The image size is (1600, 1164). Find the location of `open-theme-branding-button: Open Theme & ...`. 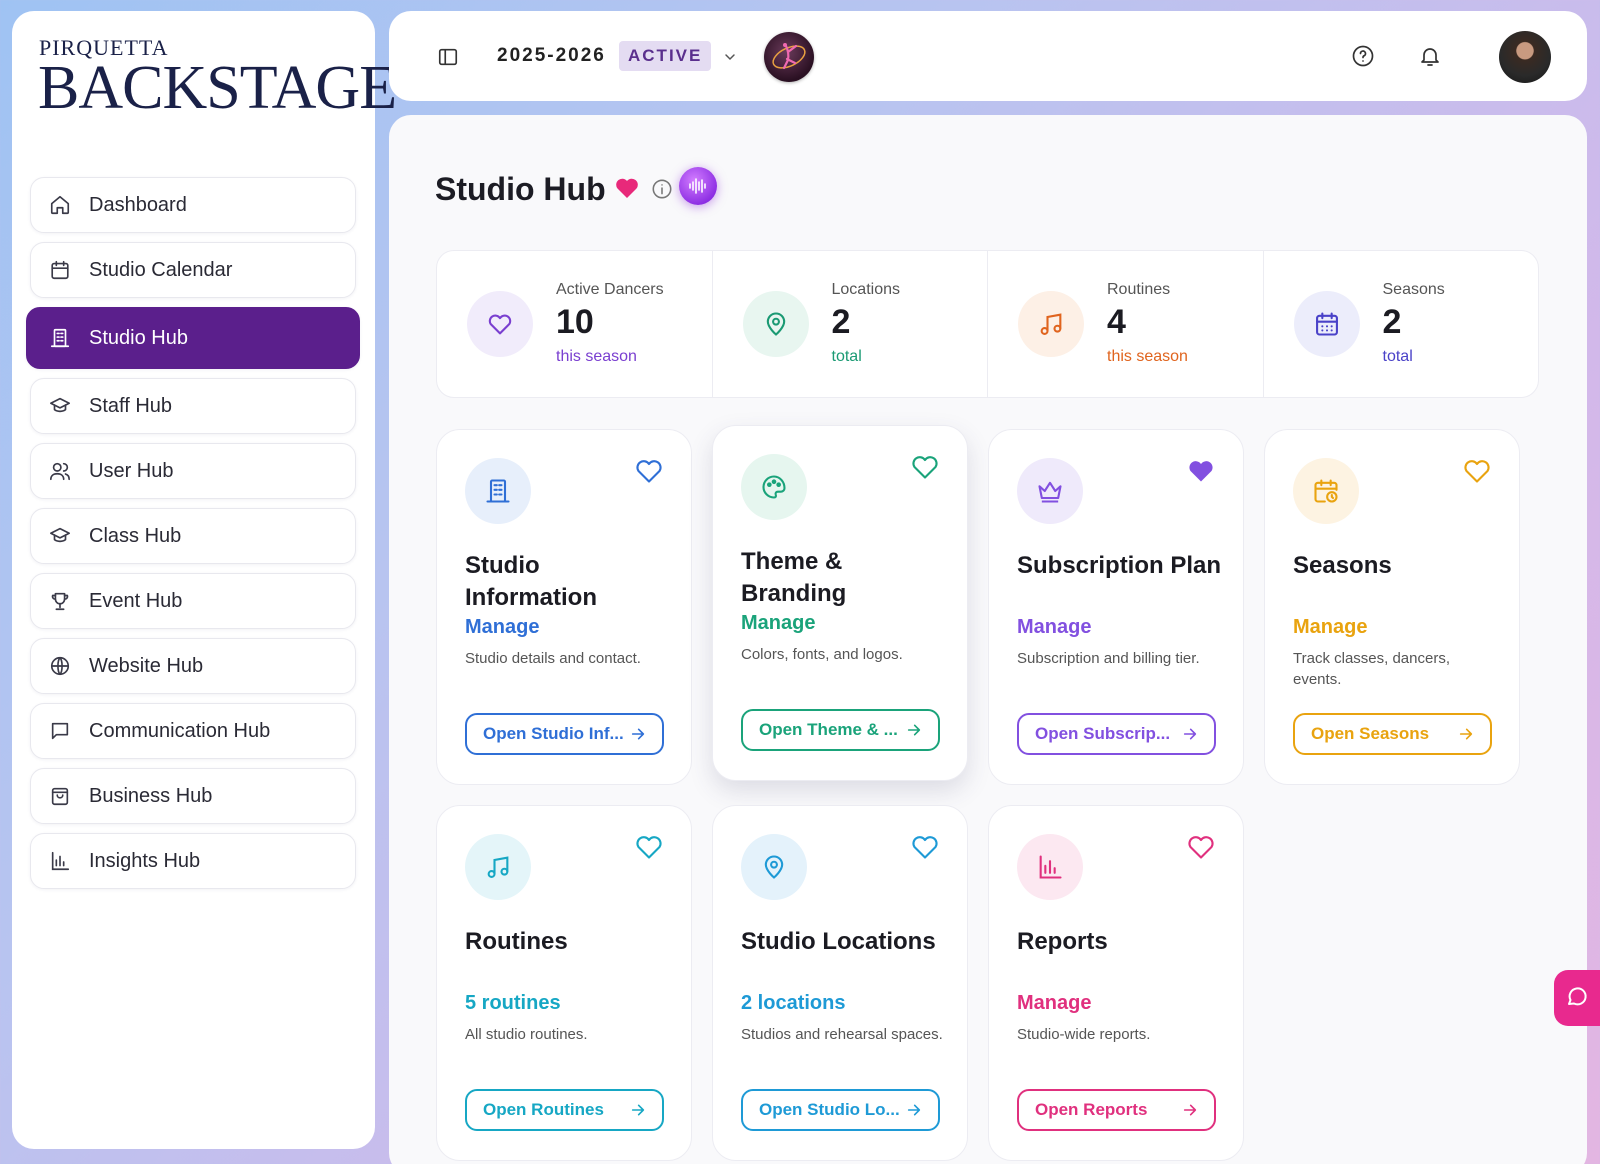

open-theme-branding-button: Open Theme & ... is located at coordinates (840, 730).